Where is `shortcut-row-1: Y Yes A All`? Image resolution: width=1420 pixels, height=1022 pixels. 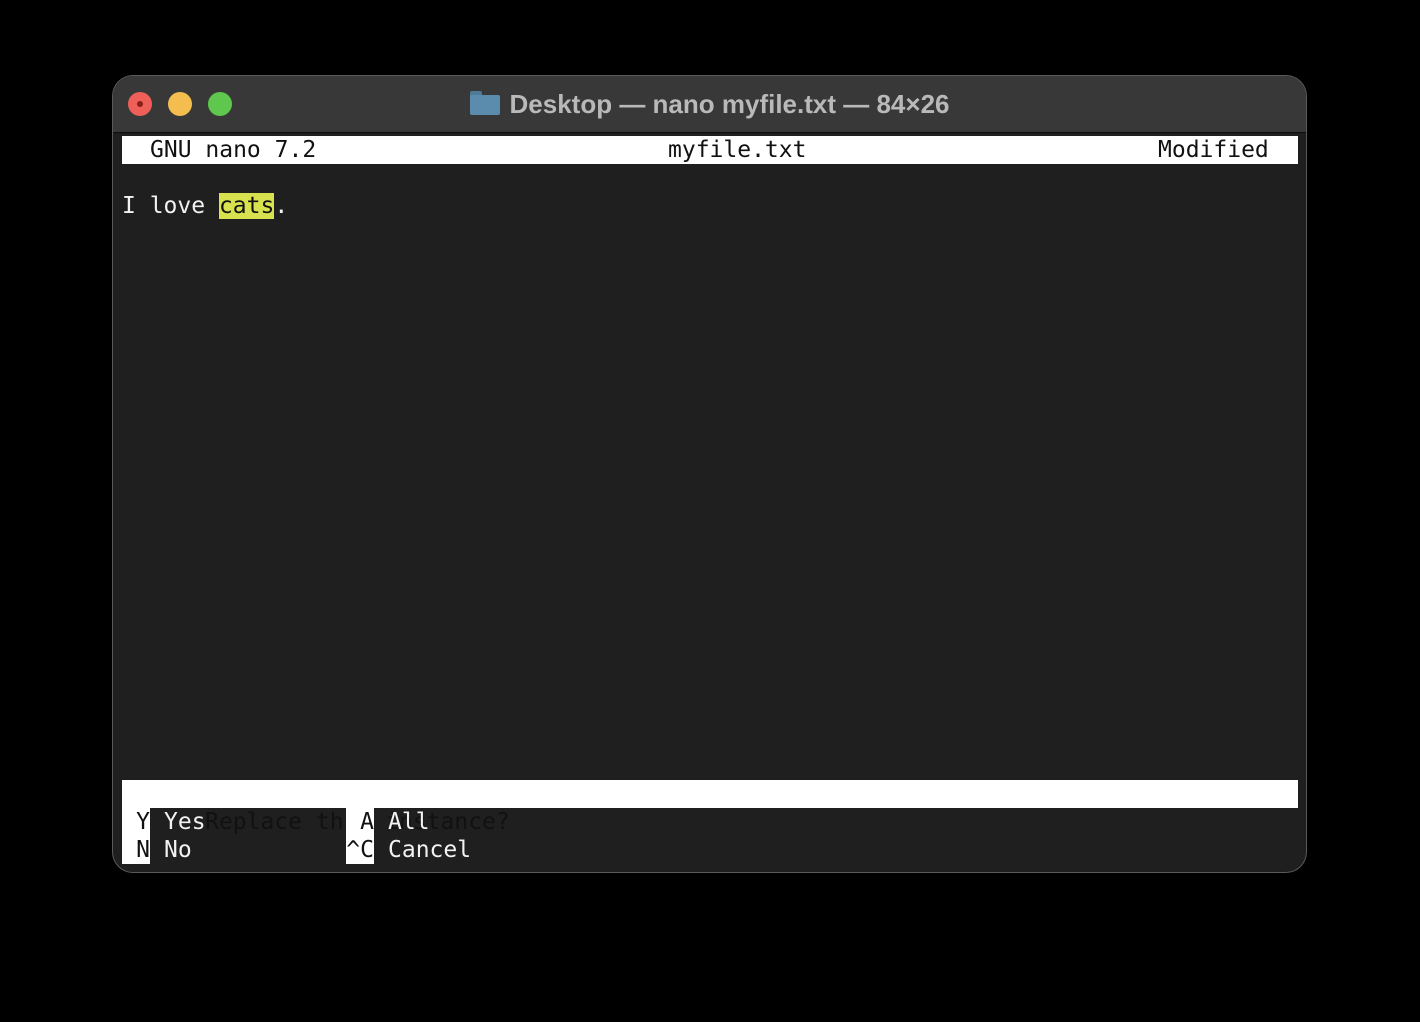
shortcut-row-1: Y Yes A All is located at coordinates (710, 822).